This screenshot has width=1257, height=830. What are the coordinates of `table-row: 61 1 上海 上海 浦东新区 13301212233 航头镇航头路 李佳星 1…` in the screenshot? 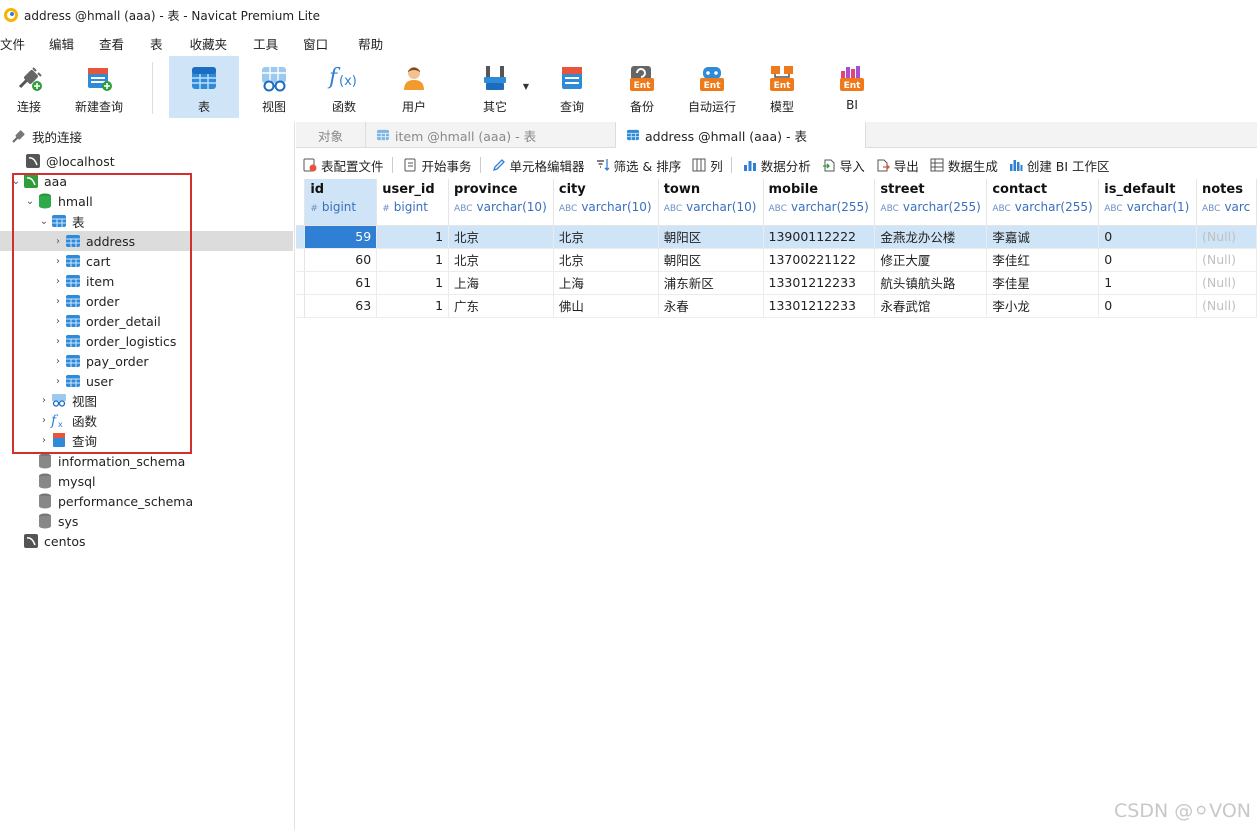 It's located at (776, 283).